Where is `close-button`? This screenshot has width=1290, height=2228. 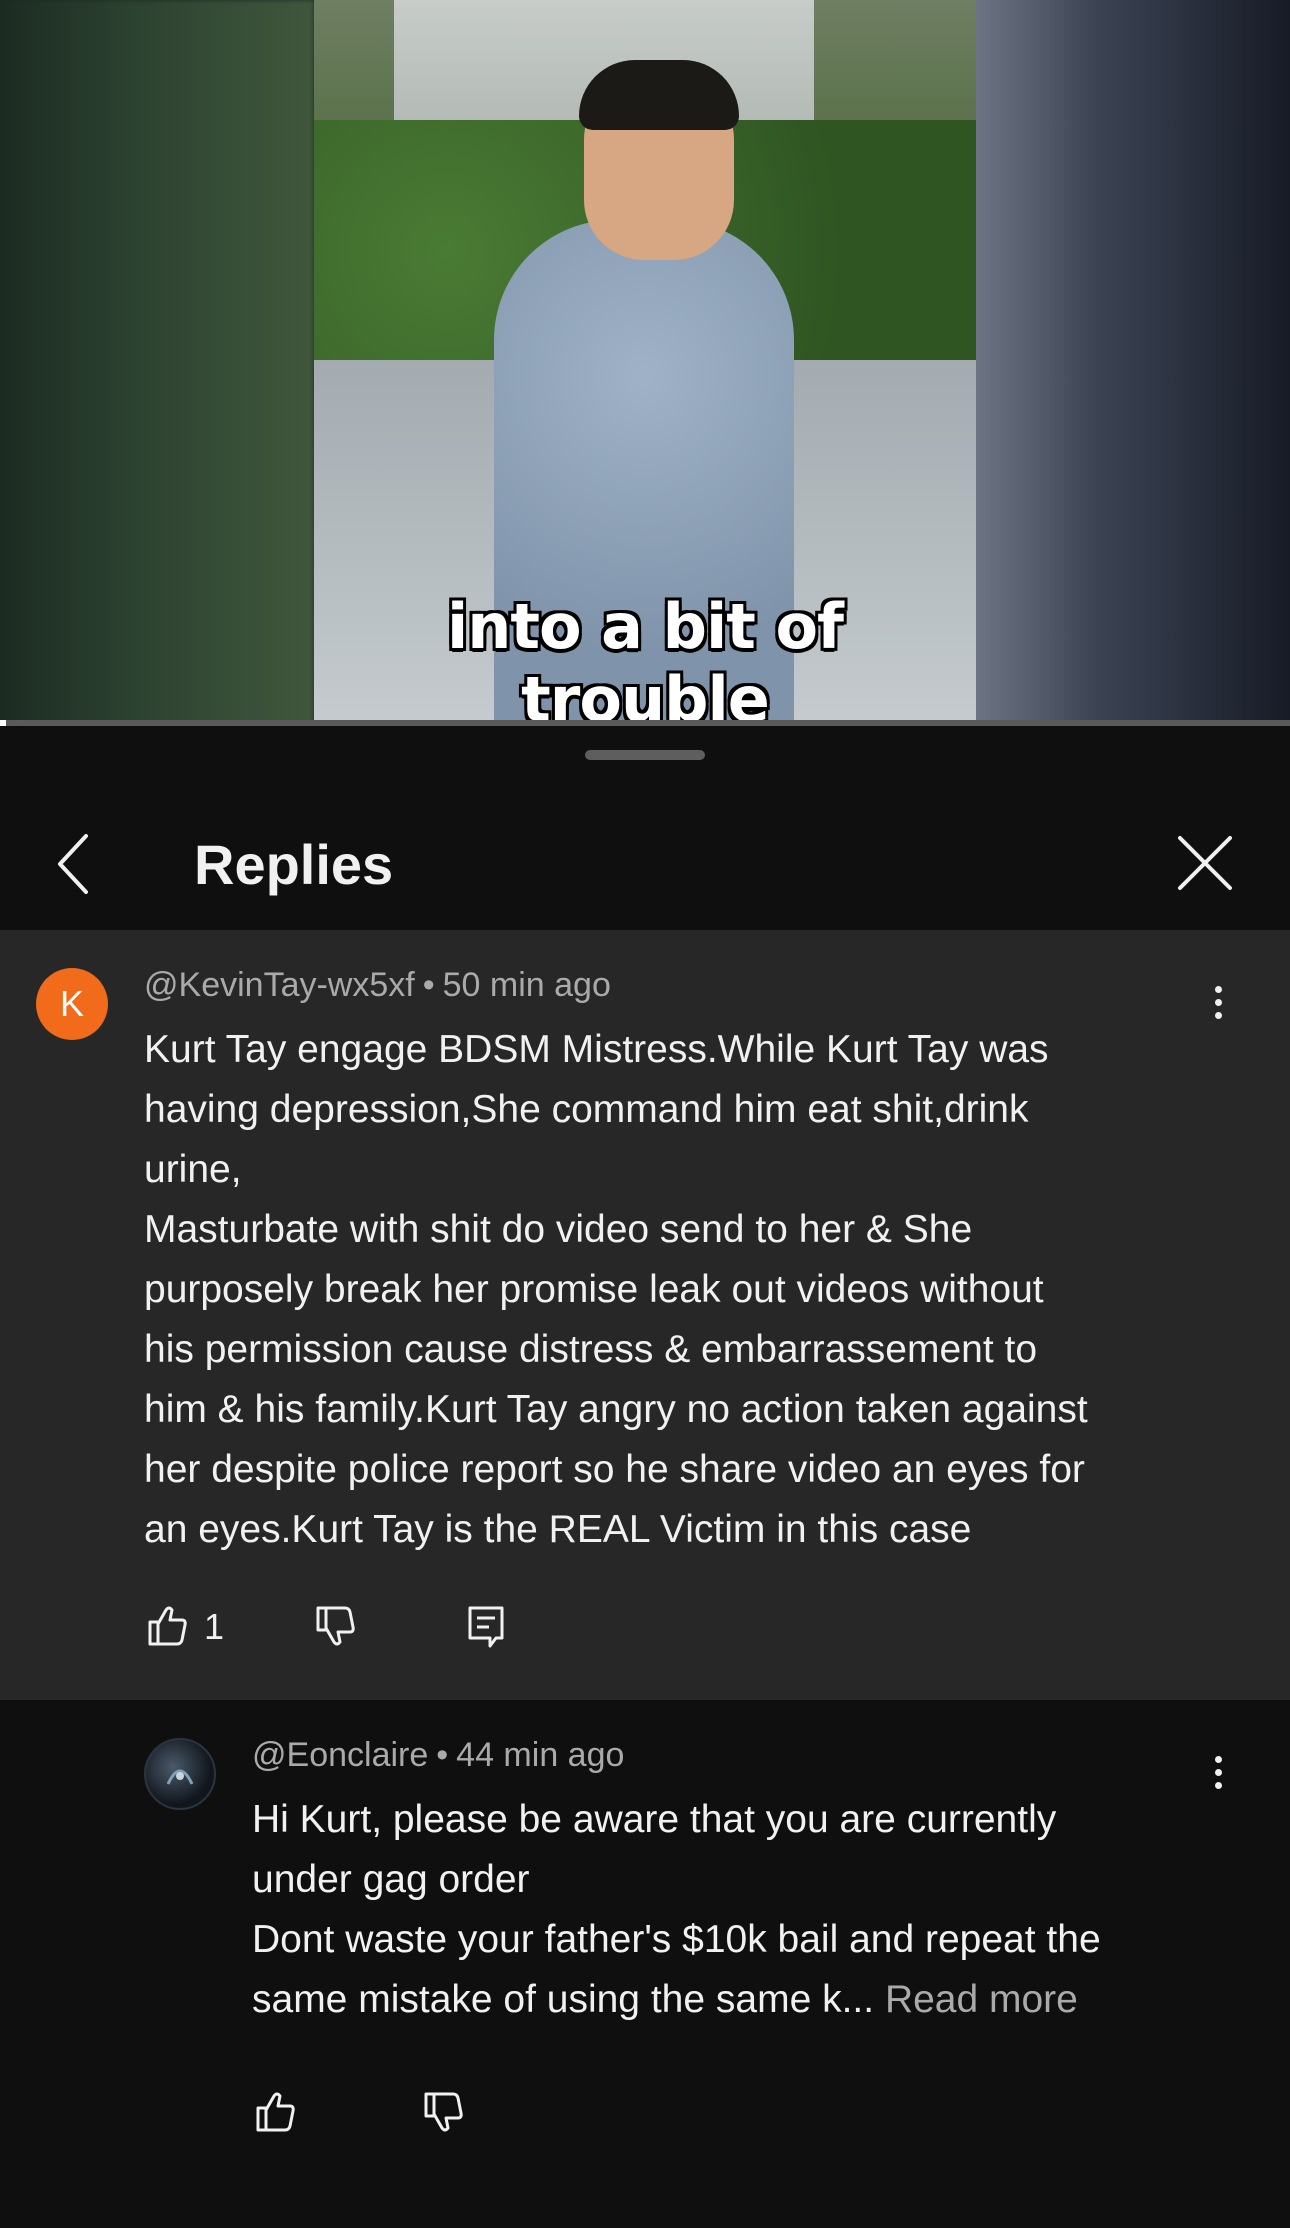 close-button is located at coordinates (1205, 863).